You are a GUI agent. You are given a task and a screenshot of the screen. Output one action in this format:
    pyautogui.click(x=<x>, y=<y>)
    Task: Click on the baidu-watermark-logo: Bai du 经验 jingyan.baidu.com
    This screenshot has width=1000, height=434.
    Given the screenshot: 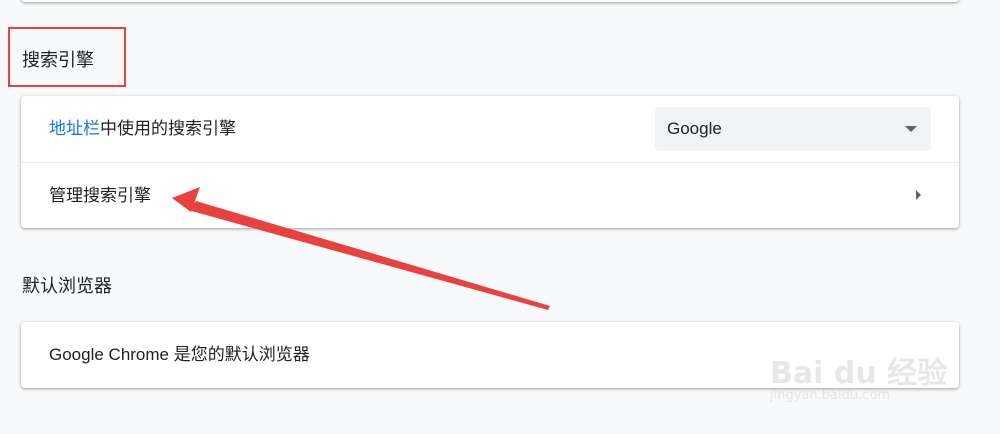 What is the action you would take?
    pyautogui.click(x=860, y=370)
    